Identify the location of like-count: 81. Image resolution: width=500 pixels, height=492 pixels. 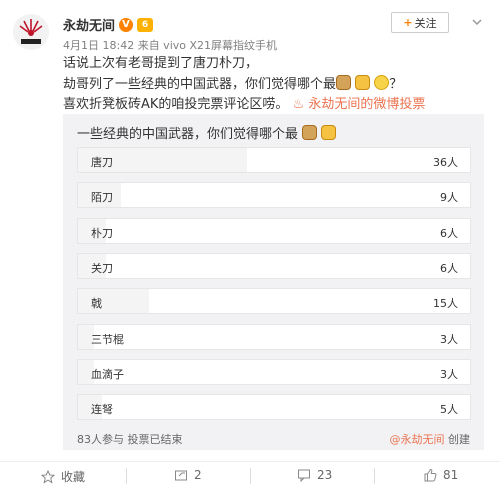
(451, 475).